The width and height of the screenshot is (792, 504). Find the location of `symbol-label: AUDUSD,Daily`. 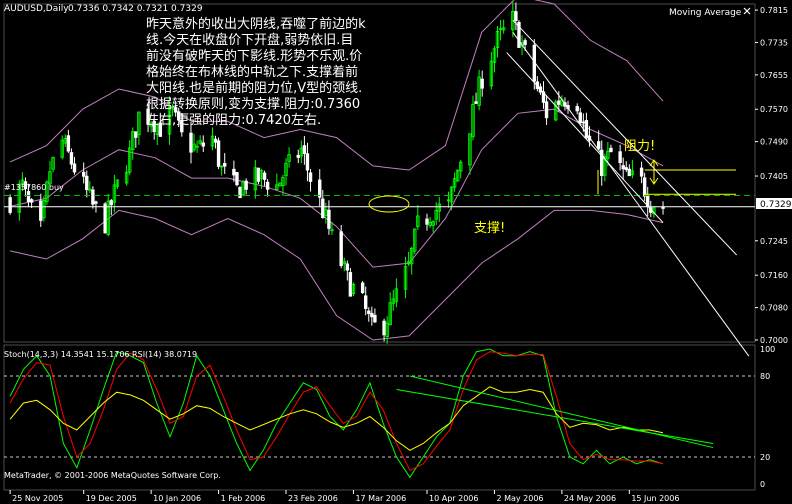

symbol-label: AUDUSD,Daily is located at coordinates (36, 9).